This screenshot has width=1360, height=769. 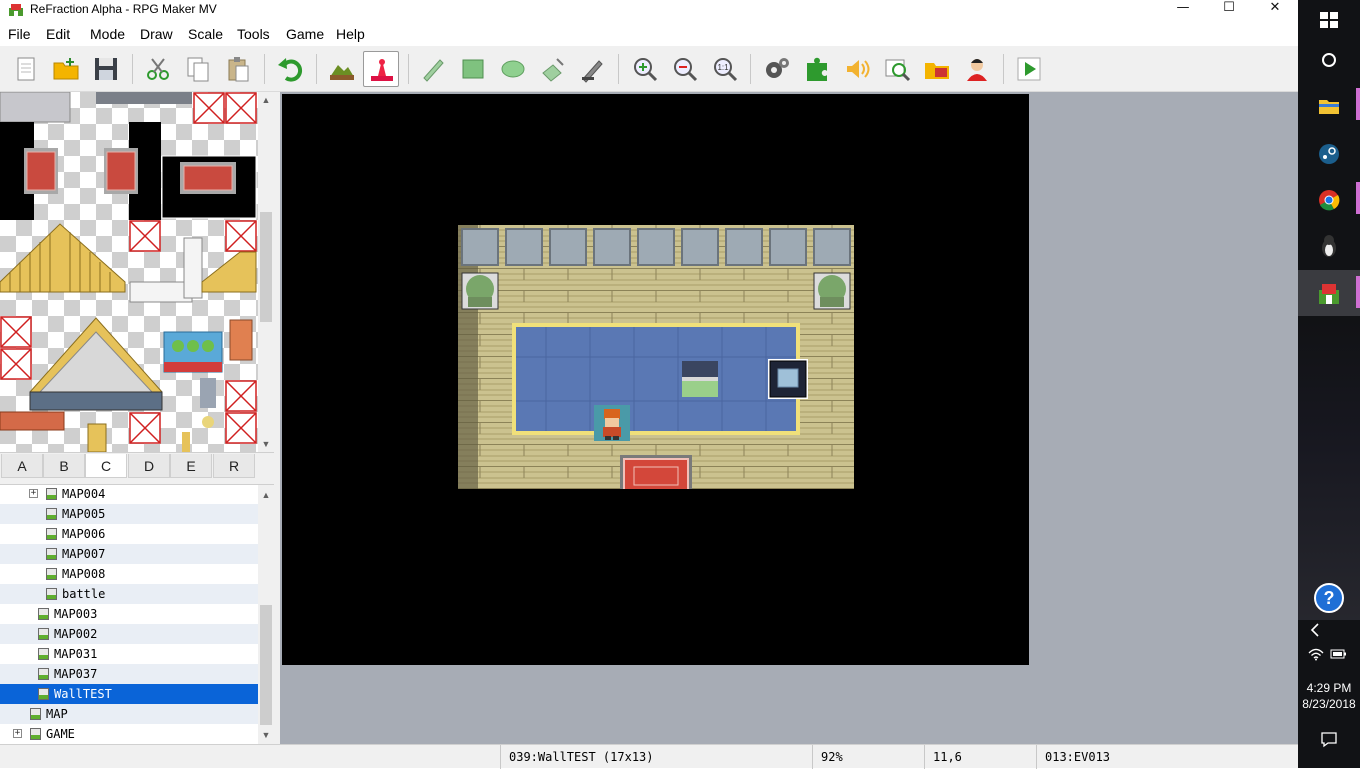 What do you see at coordinates (1329, 294) in the screenshot?
I see `rpg-maker-icon` at bounding box center [1329, 294].